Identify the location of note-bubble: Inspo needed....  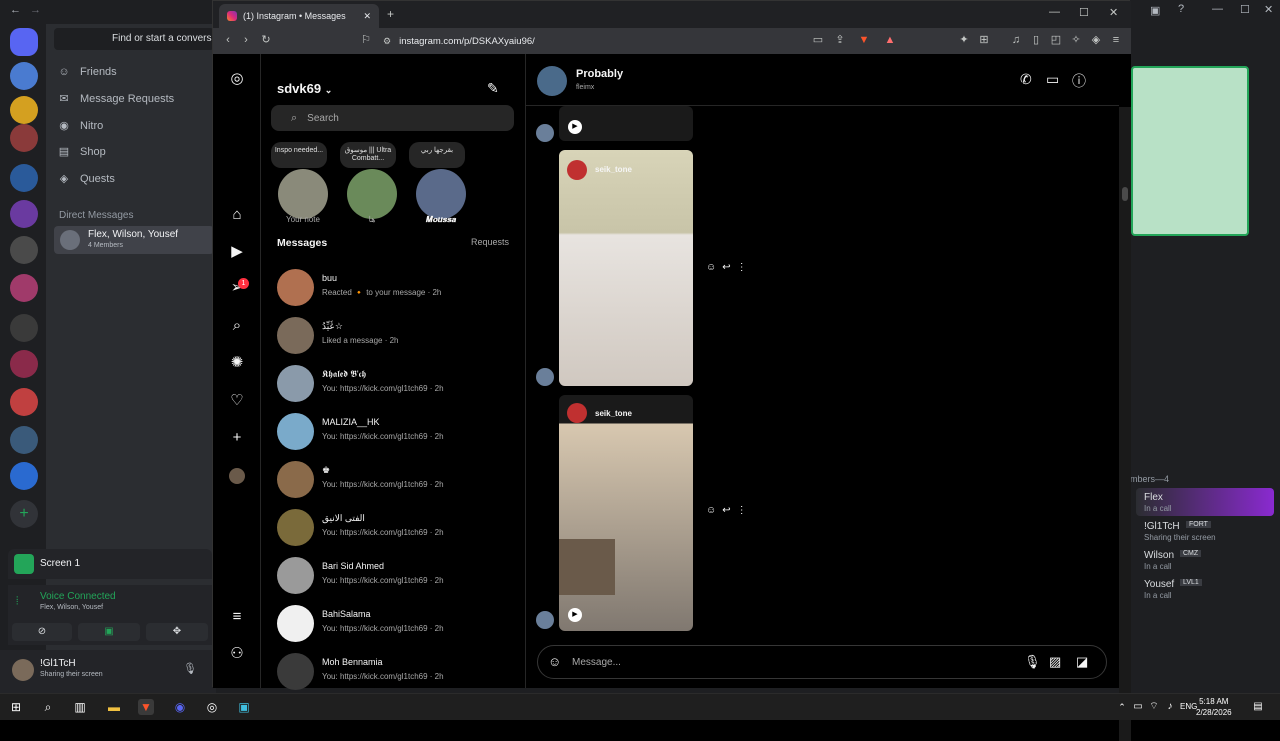
(299, 155).